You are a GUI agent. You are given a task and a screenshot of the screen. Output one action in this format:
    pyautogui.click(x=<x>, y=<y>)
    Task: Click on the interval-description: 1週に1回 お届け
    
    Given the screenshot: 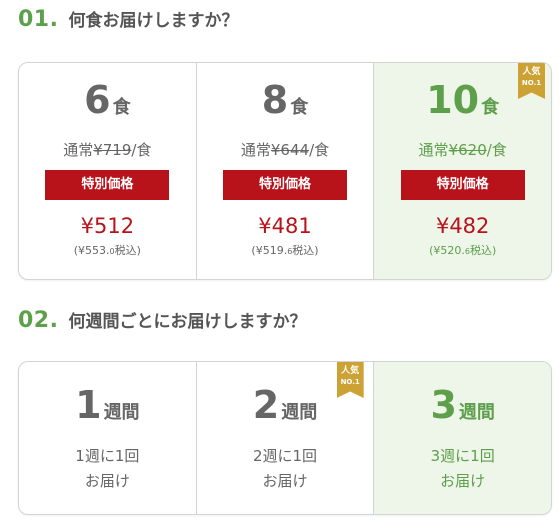 What is the action you would take?
    pyautogui.click(x=107, y=468)
    